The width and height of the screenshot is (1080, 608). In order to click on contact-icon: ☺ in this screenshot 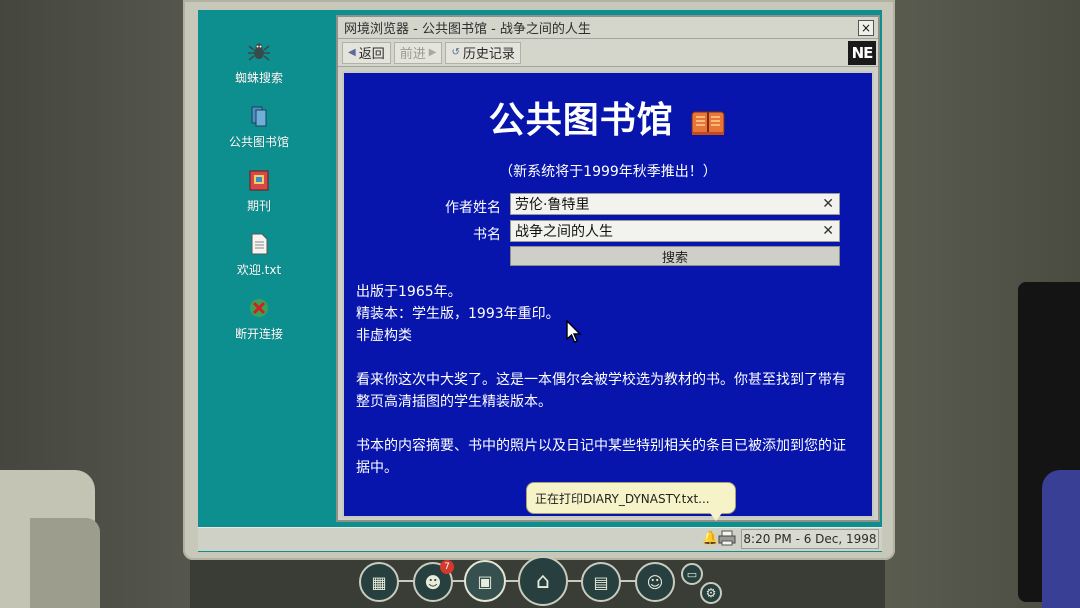, I will do `click(655, 582)`.